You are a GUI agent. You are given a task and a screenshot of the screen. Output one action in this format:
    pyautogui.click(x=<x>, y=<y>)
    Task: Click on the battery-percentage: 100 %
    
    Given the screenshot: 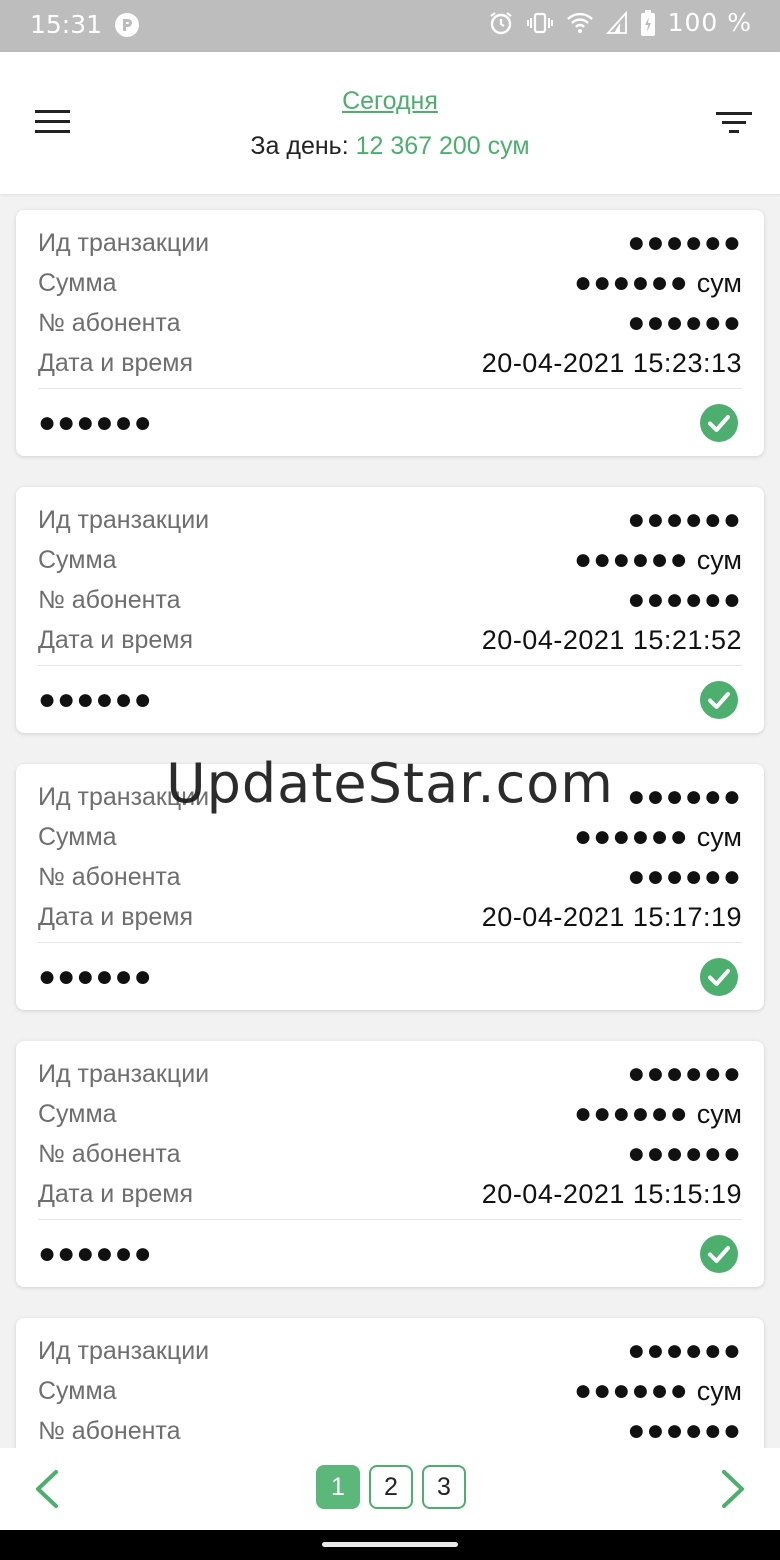 What is the action you would take?
    pyautogui.click(x=709, y=22)
    